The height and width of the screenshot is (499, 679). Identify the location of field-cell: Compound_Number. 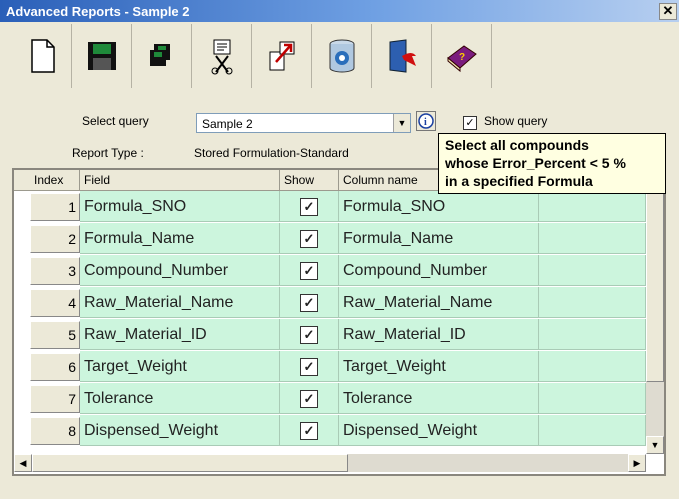
(180, 270).